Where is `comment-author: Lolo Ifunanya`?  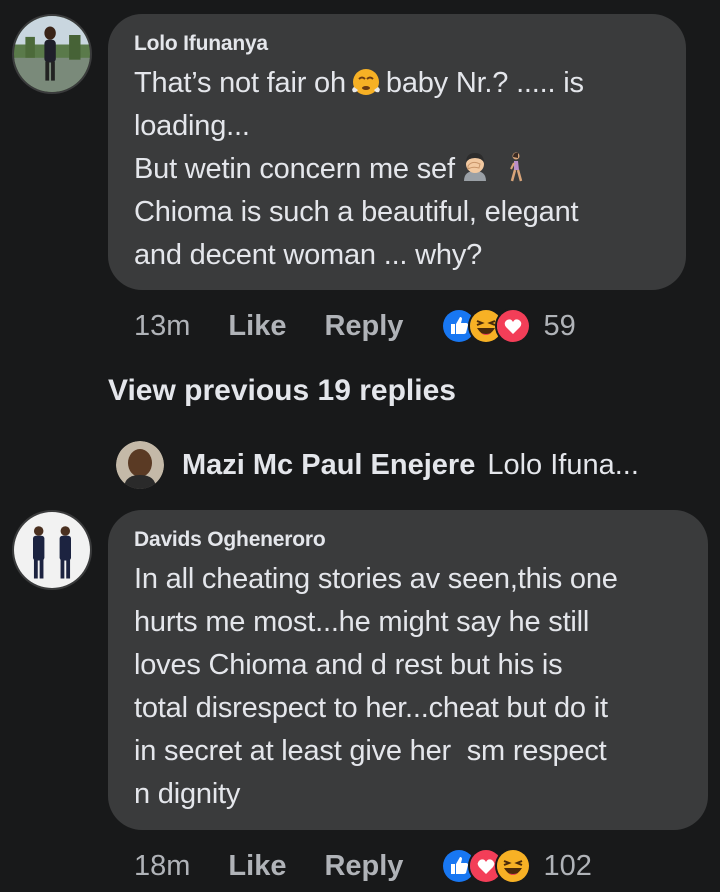
comment-author: Lolo Ifunanya is located at coordinates (397, 44).